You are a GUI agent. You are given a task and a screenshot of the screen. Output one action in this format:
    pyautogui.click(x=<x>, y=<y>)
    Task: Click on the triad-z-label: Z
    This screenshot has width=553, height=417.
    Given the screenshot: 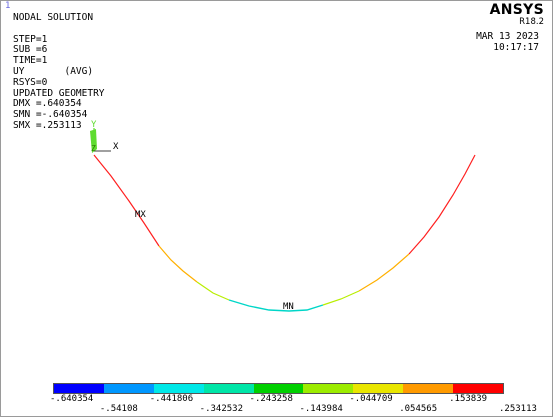 What is the action you would take?
    pyautogui.click(x=93, y=148)
    